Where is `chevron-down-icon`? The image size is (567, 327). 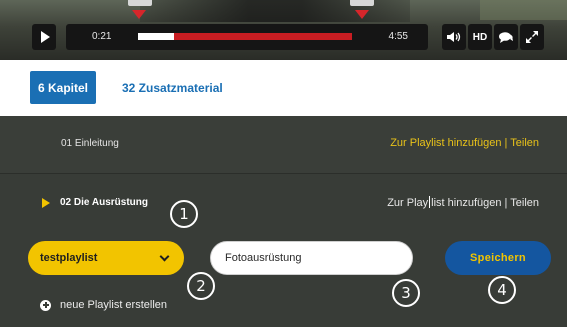
chevron-down-icon is located at coordinates (164, 256).